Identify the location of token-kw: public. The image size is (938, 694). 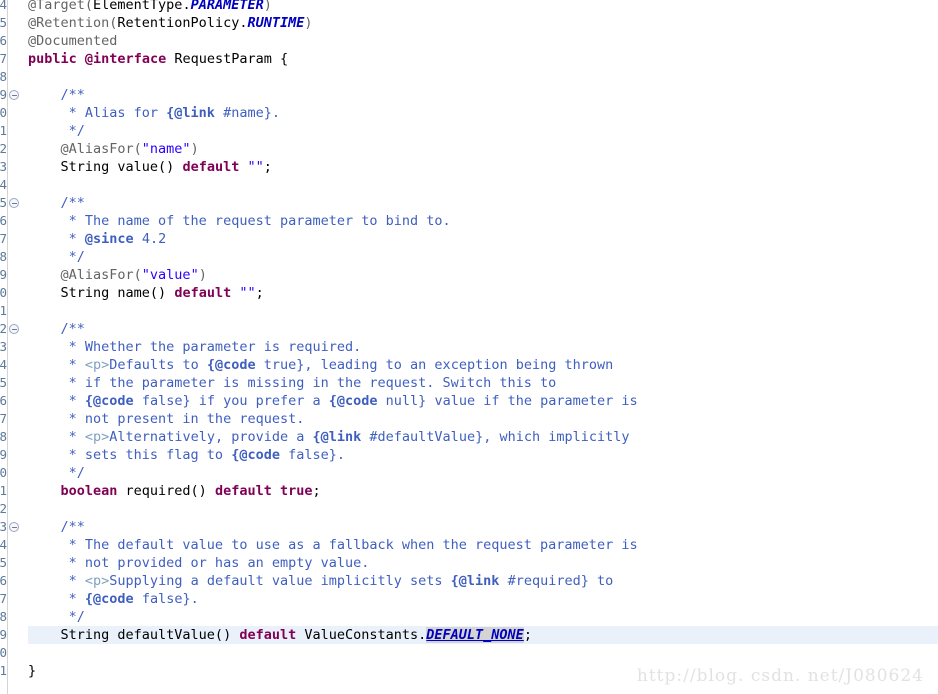
(52, 59).